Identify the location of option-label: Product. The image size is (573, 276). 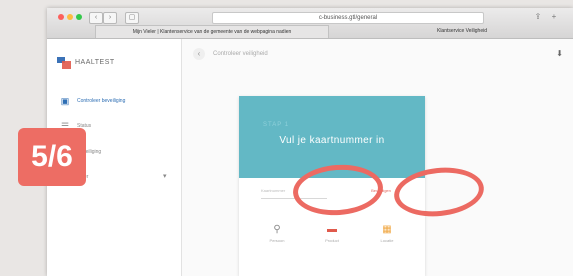
(332, 240).